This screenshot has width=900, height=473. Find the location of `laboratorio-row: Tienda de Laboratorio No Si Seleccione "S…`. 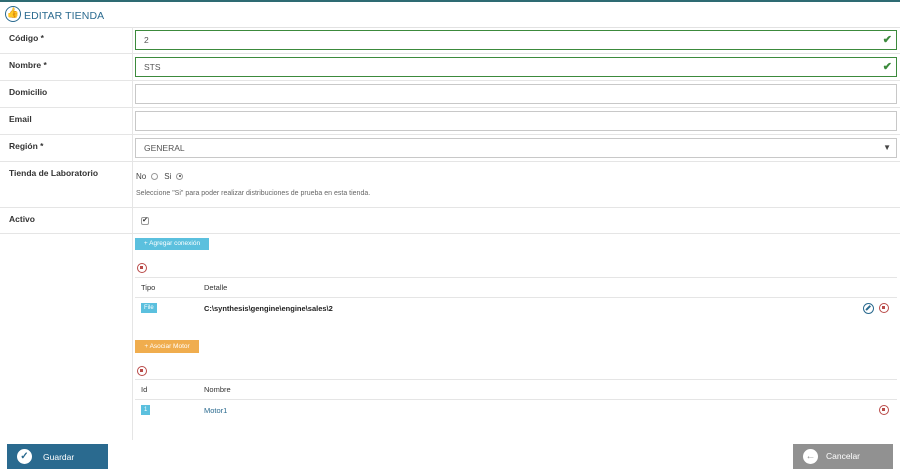

laboratorio-row: Tienda de Laboratorio No Si Seleccione "S… is located at coordinates (450, 185).